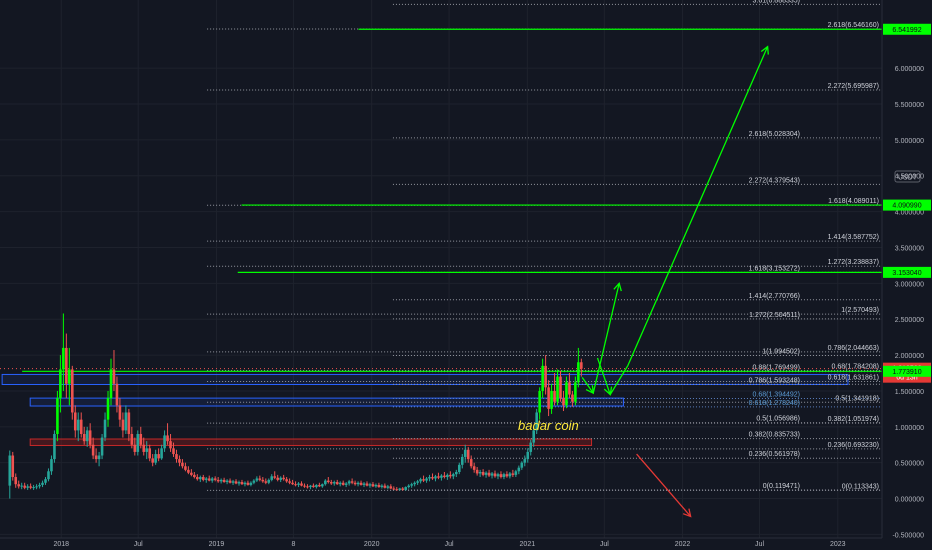  I want to click on fib-level-label: 0(0.119471), so click(781, 486).